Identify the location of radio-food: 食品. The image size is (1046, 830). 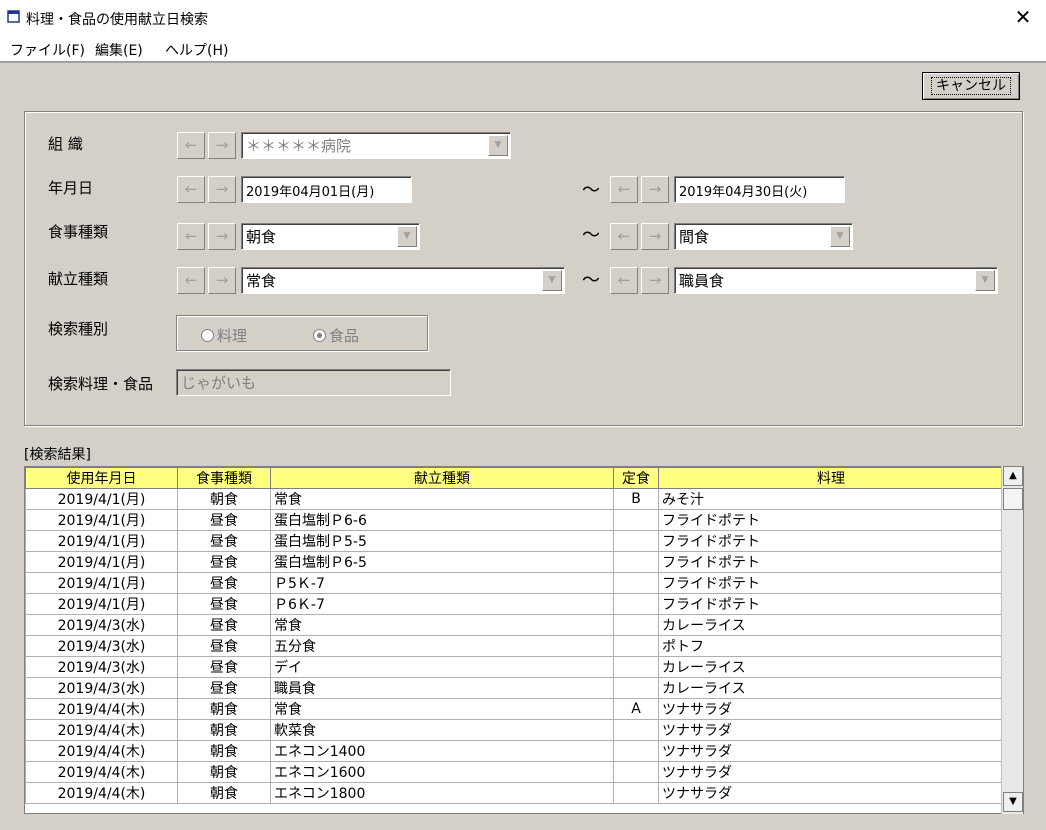
(336, 335).